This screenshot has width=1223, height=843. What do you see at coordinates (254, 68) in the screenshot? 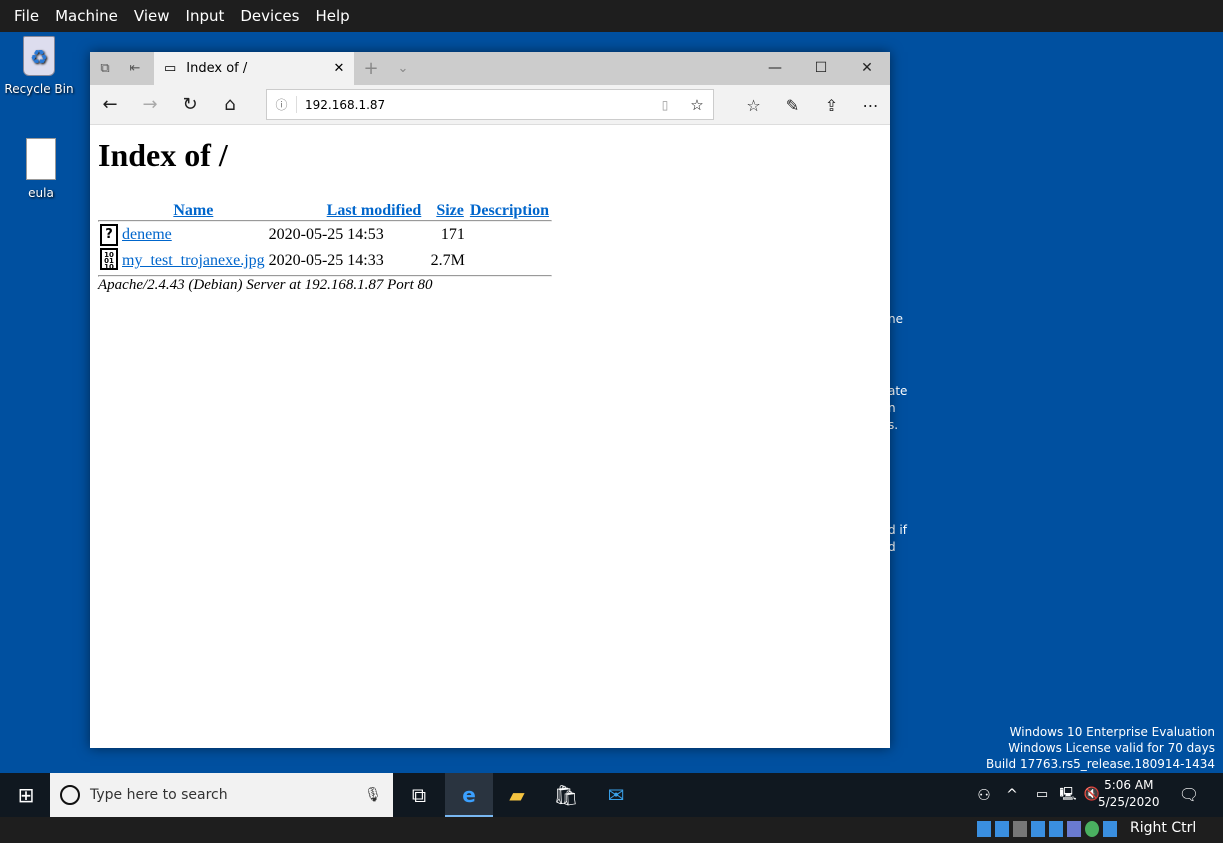
I see `tab-index: ▭ Index of / ✕` at bounding box center [254, 68].